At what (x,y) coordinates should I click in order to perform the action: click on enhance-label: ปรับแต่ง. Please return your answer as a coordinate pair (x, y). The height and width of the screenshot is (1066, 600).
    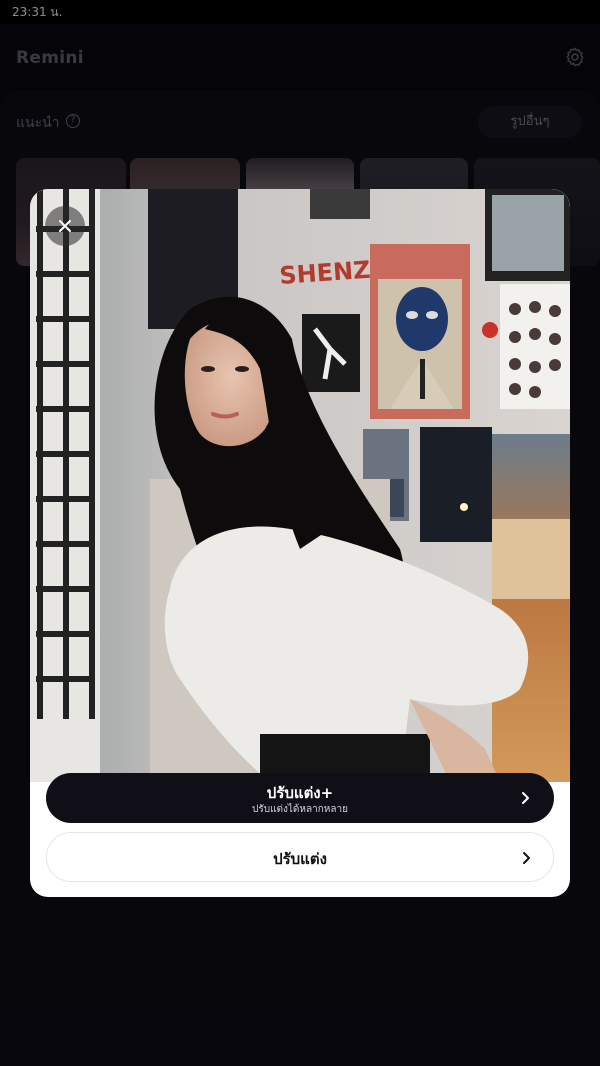
    Looking at the image, I should click on (300, 859).